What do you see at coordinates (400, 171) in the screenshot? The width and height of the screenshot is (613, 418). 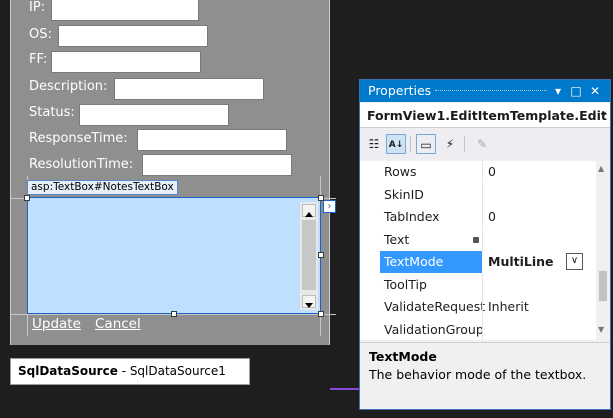 I see `property-name: Rows` at bounding box center [400, 171].